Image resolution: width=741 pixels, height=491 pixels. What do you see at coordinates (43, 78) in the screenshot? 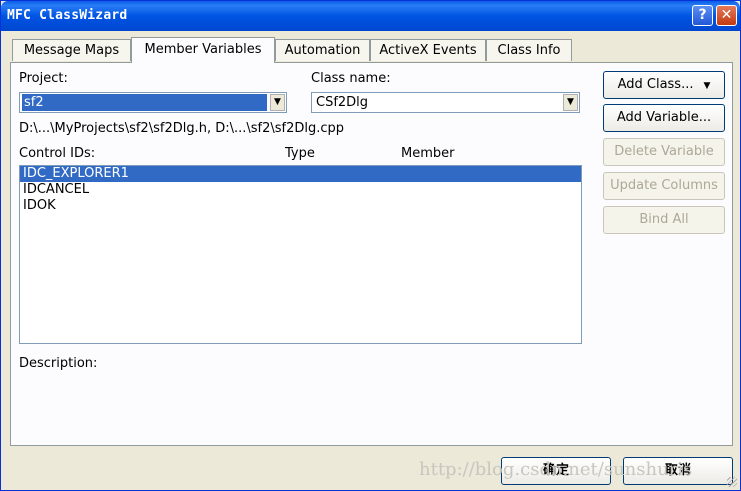
I see `project-label: Project:` at bounding box center [43, 78].